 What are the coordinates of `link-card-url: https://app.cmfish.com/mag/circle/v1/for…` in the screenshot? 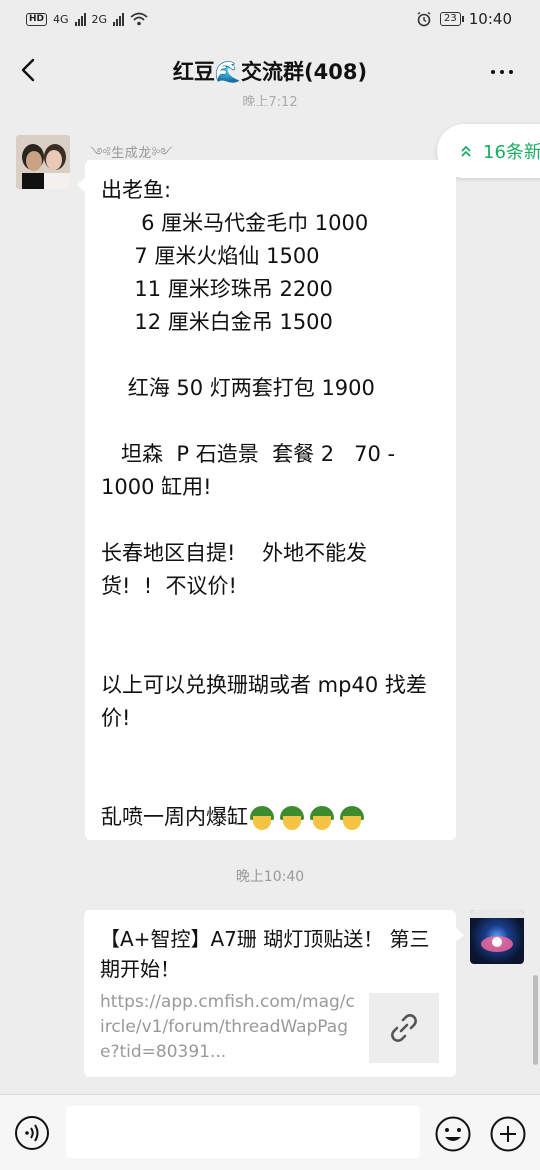 It's located at (227, 1027).